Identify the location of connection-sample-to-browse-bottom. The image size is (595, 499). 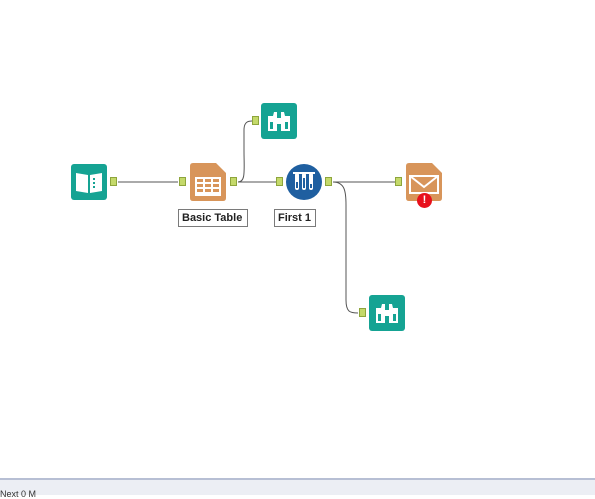
(345, 247).